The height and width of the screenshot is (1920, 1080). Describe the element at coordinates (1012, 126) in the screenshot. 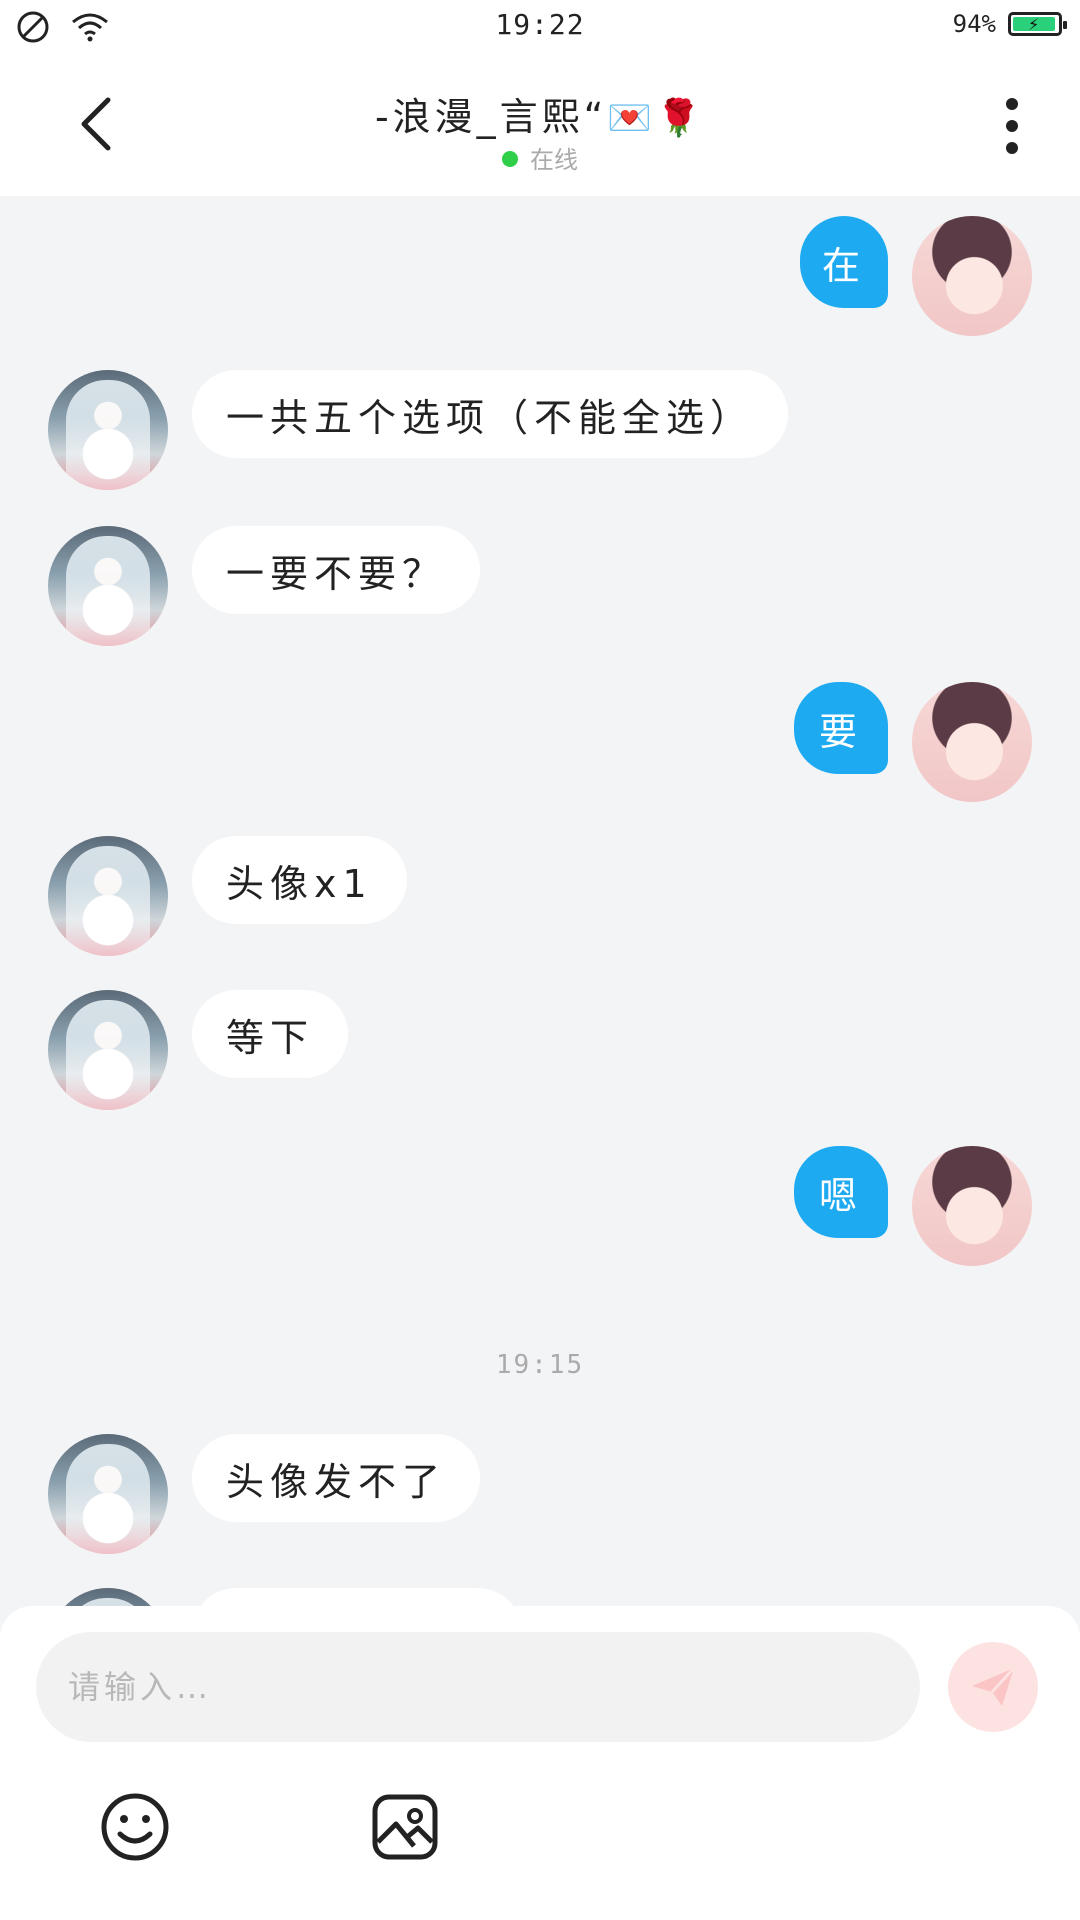

I see `more-options-button` at that location.